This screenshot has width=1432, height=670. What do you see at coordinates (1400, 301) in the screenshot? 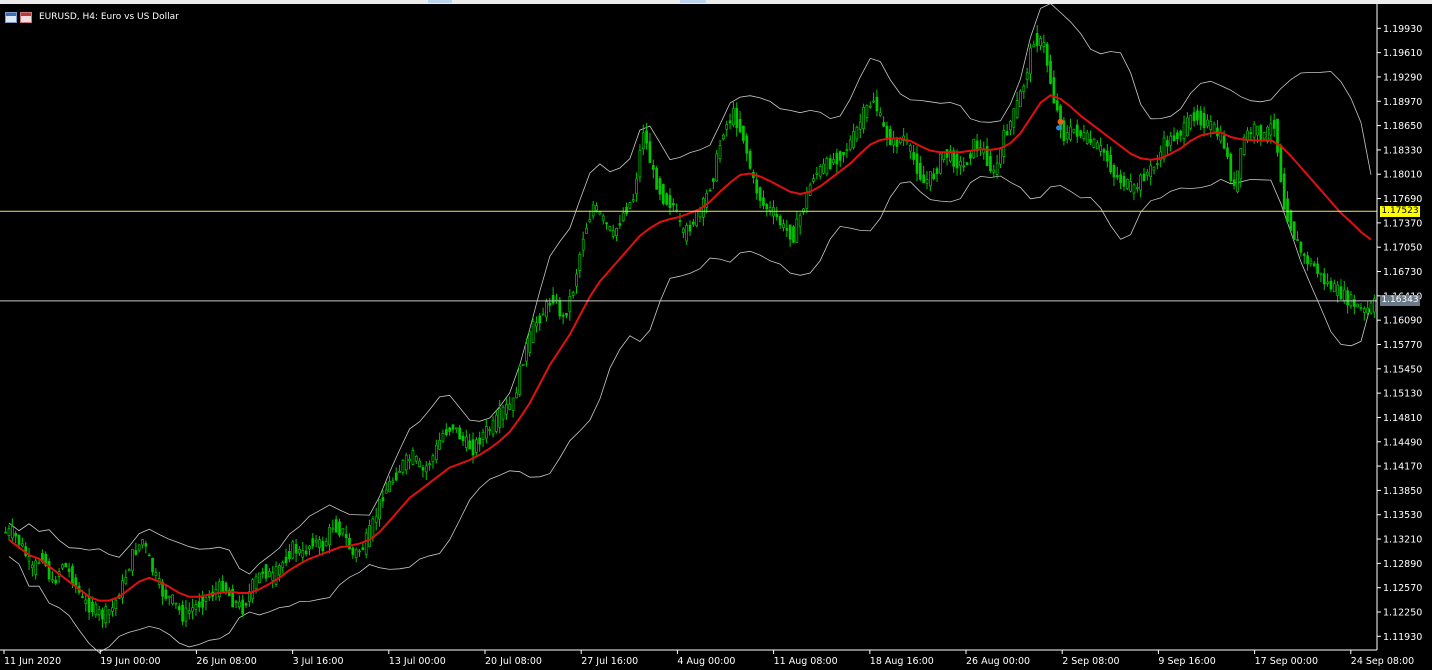
I see `ask-price-label: 1.16343` at bounding box center [1400, 301].